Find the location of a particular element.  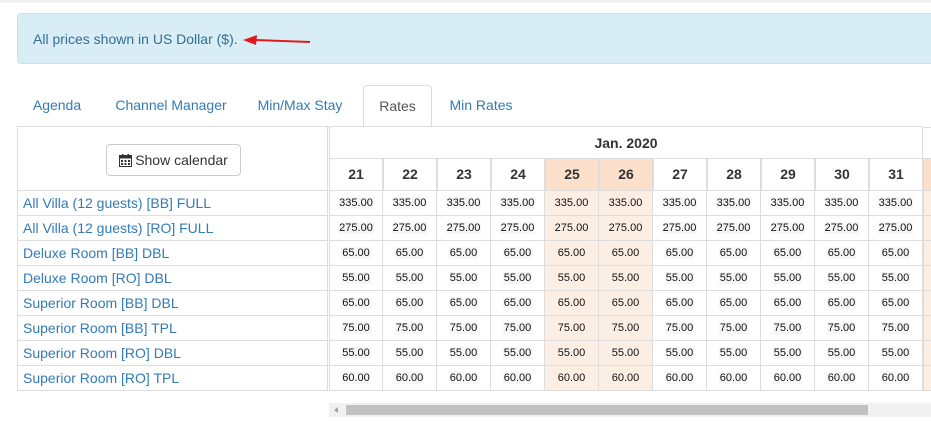

horizontal-scrollbar is located at coordinates (630, 410).